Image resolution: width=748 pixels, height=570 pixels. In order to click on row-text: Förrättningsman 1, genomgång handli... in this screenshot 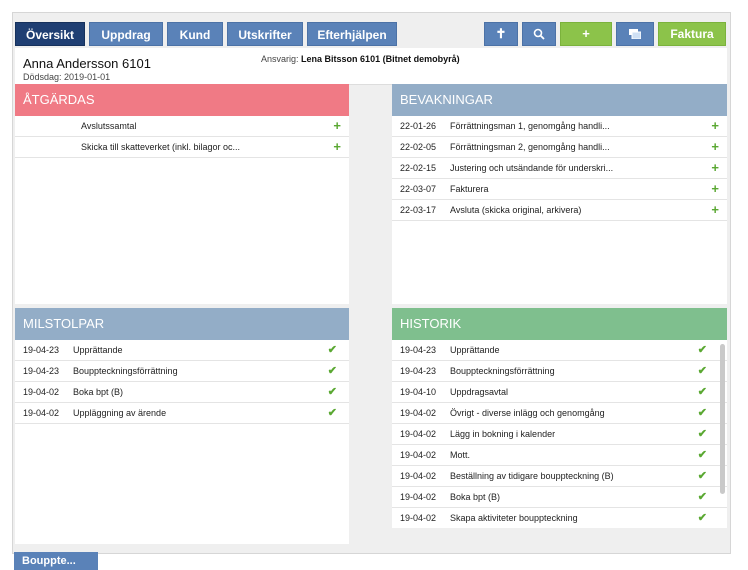, I will do `click(530, 126)`.